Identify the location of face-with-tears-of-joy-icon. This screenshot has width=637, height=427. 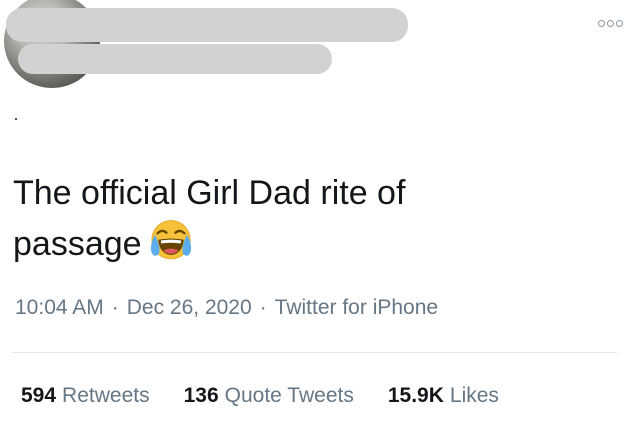
(170, 240).